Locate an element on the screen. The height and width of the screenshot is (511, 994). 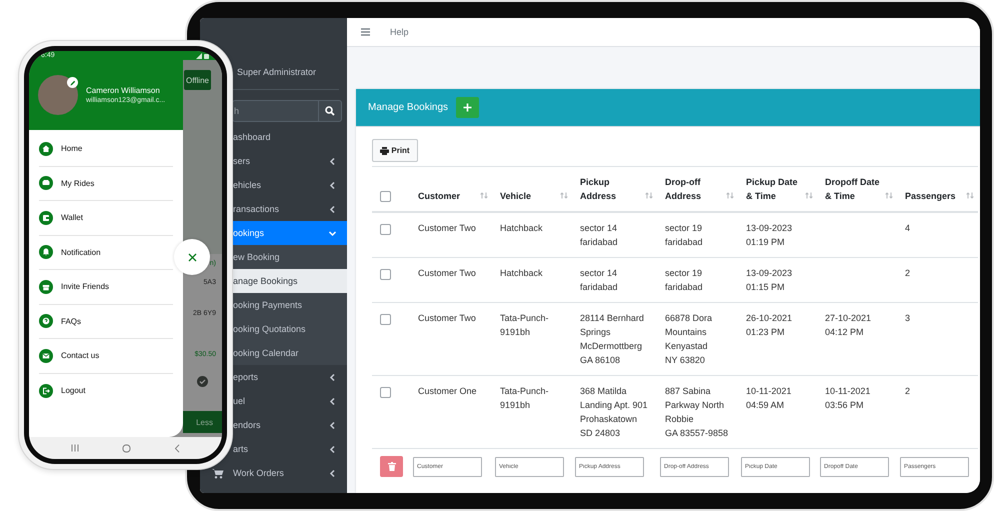
add-button is located at coordinates (468, 107).